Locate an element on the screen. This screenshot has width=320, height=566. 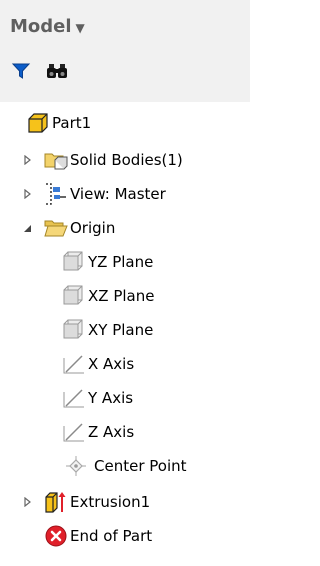
tree-node-label: Solid Bodies(1) is located at coordinates (126, 160).